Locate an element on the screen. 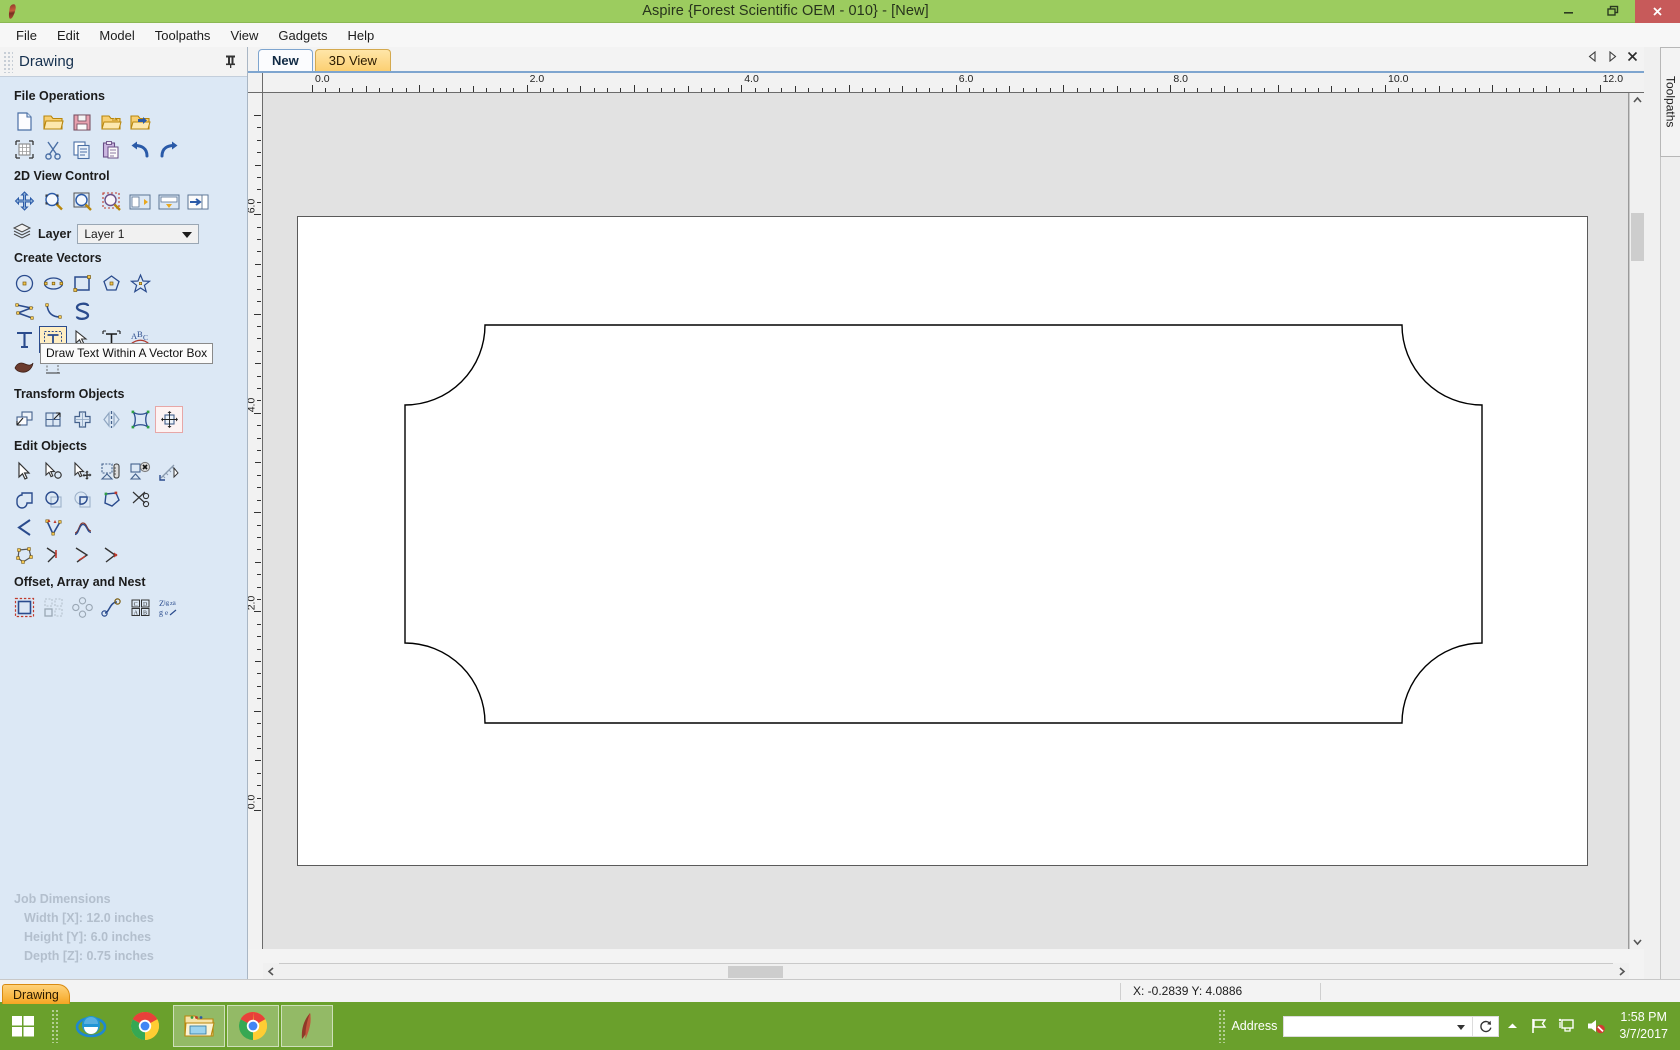 This screenshot has width=1680, height=1050. circular-copy-icon is located at coordinates (82, 607).